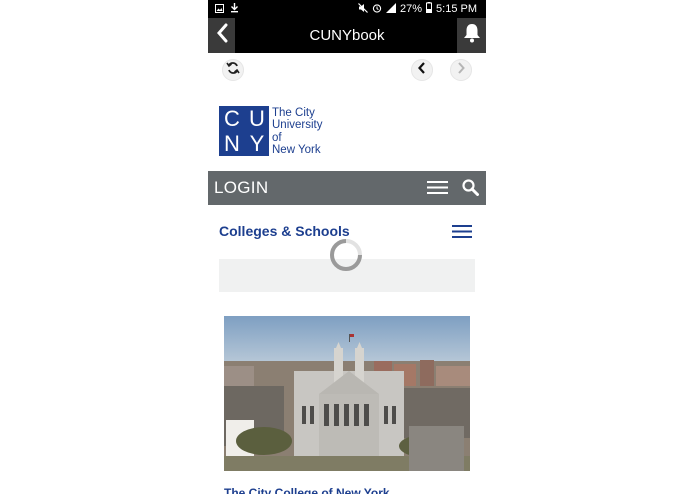  What do you see at coordinates (257, 118) in the screenshot?
I see `logo-letter: U` at bounding box center [257, 118].